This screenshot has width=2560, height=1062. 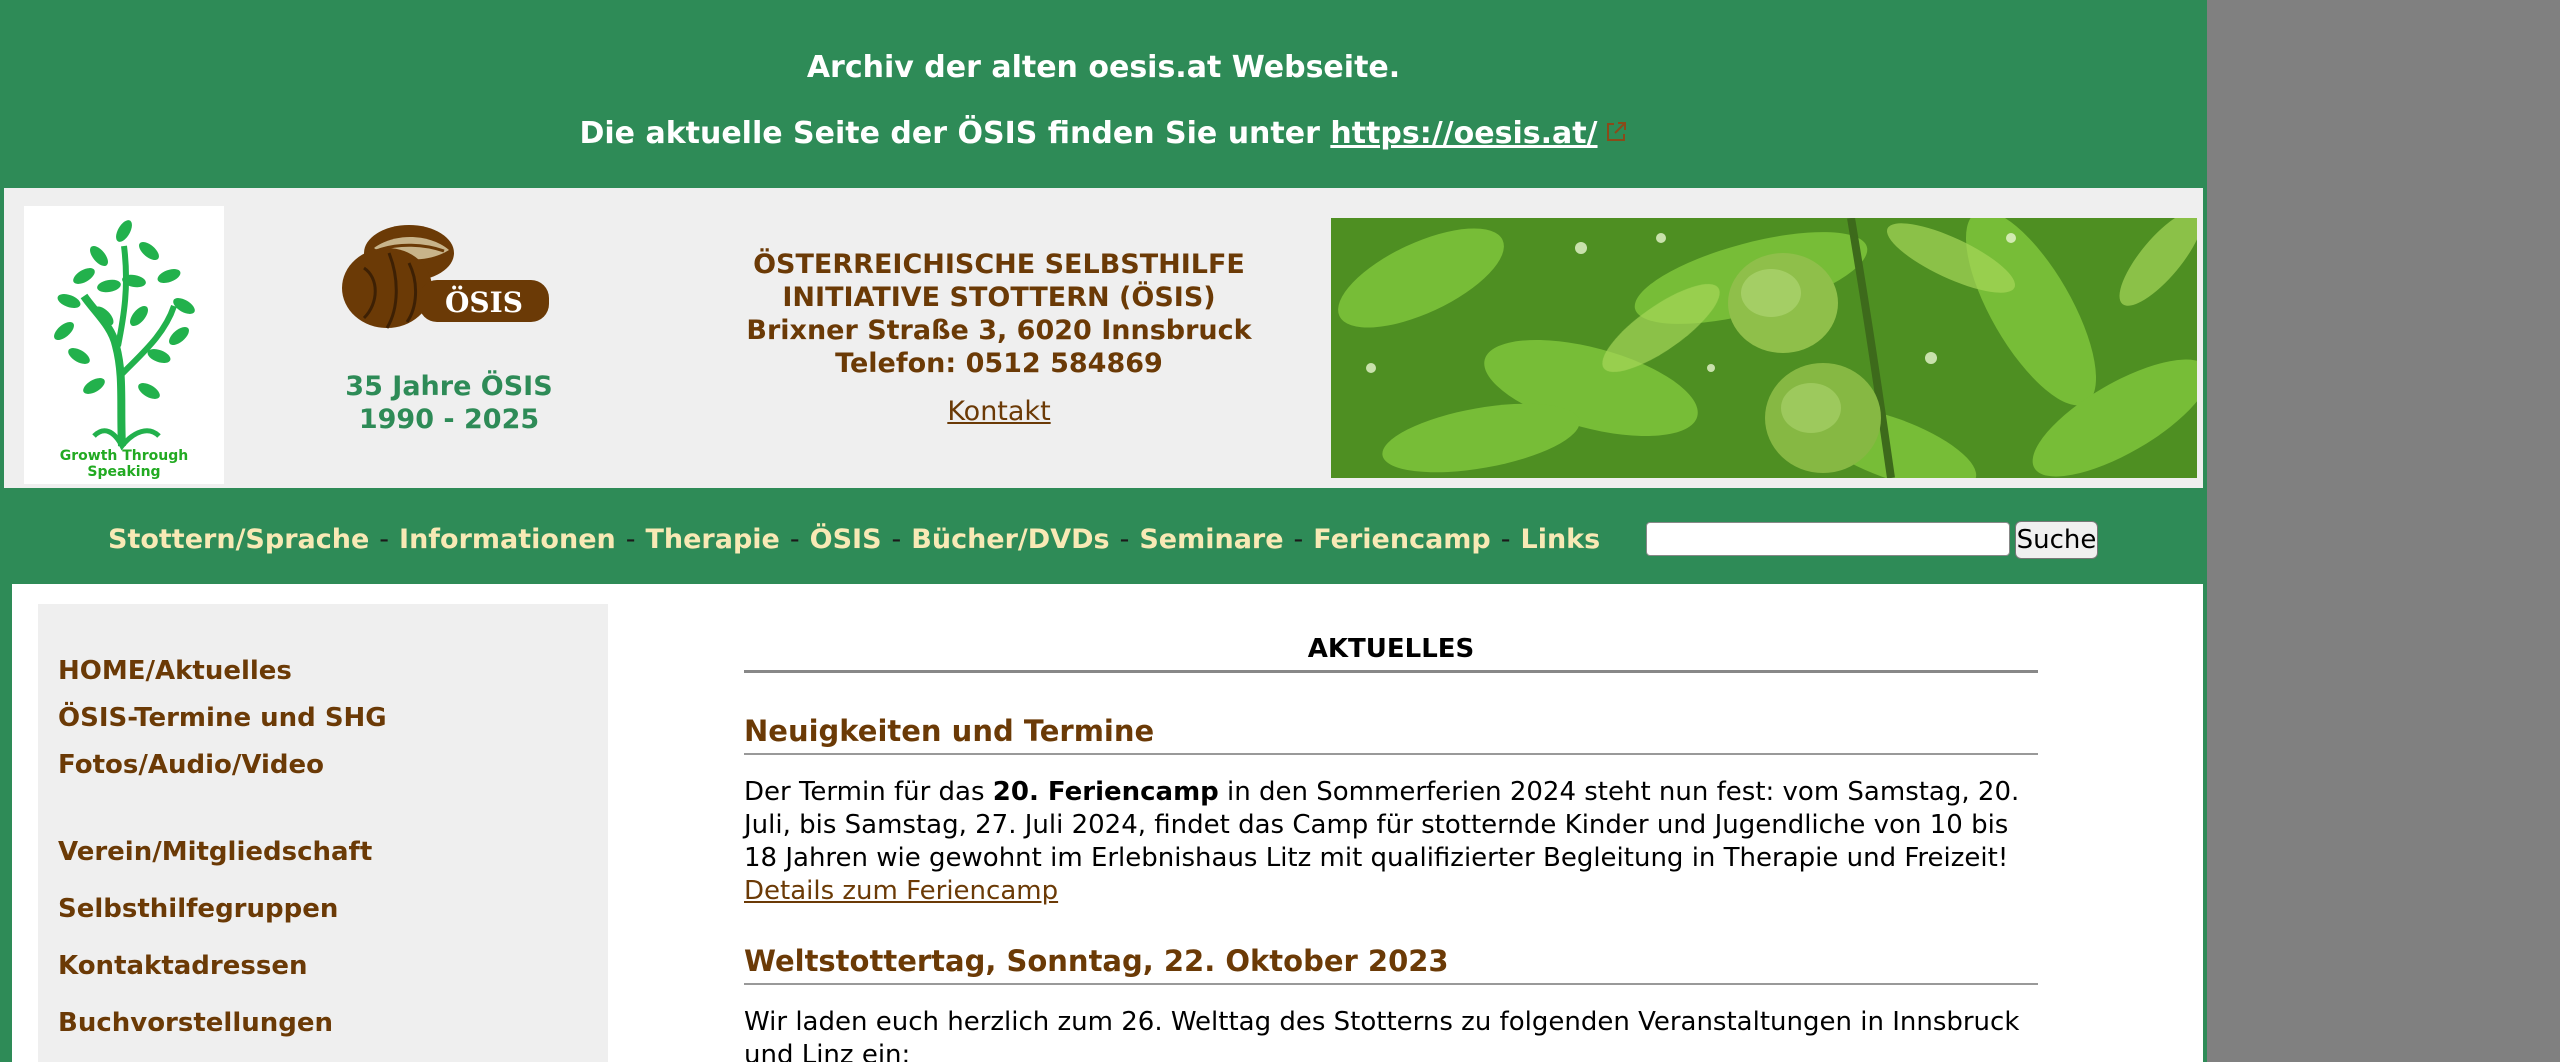 I want to click on osis-logo-text: ÖSIS, so click(x=484, y=302).